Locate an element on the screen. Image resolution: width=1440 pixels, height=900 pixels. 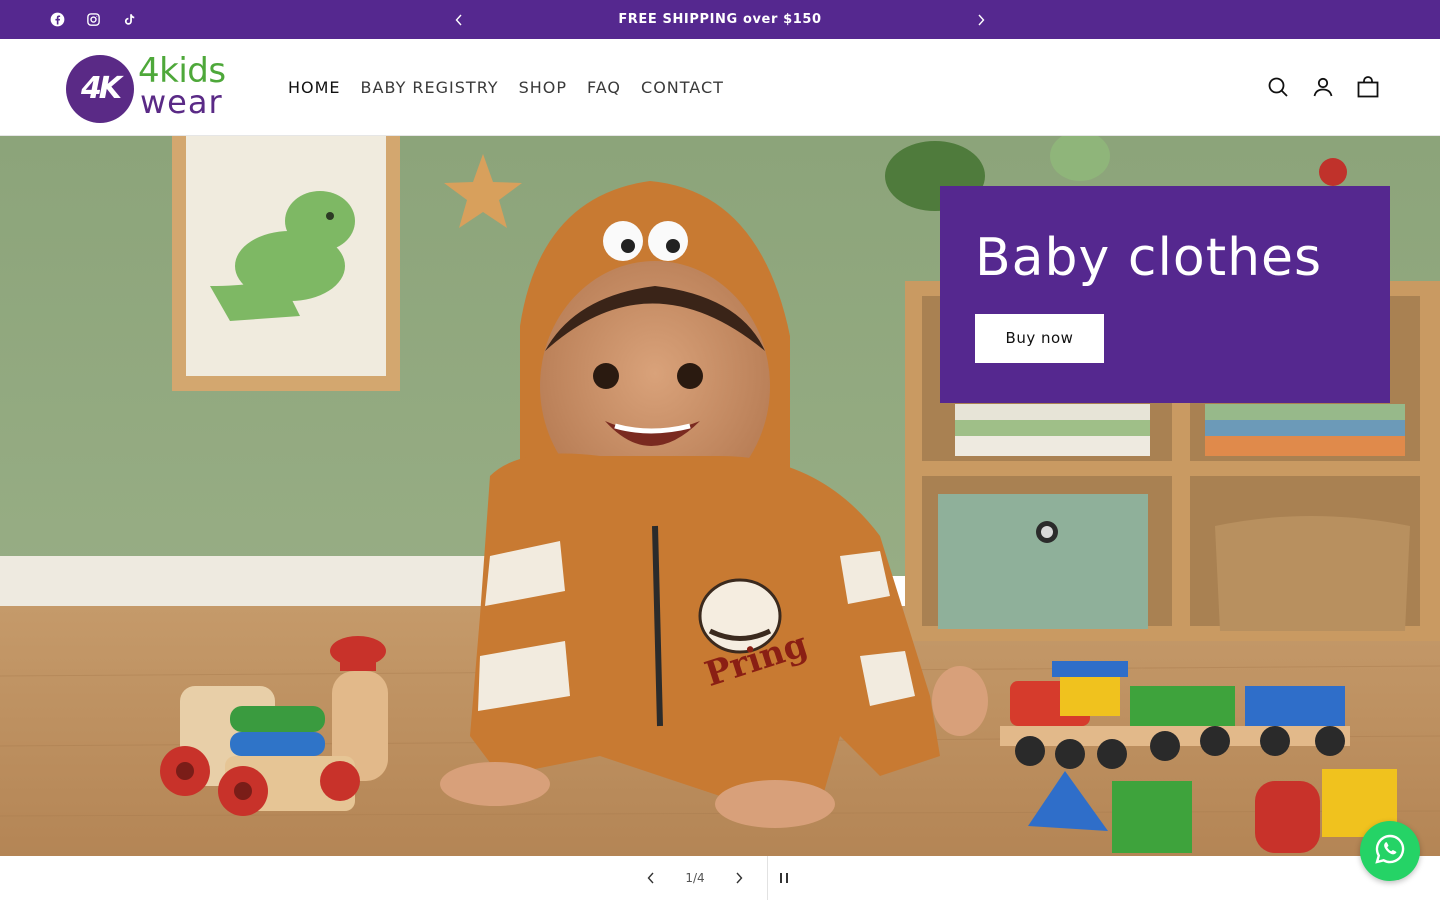
slide-next-button is located at coordinates (739, 878).